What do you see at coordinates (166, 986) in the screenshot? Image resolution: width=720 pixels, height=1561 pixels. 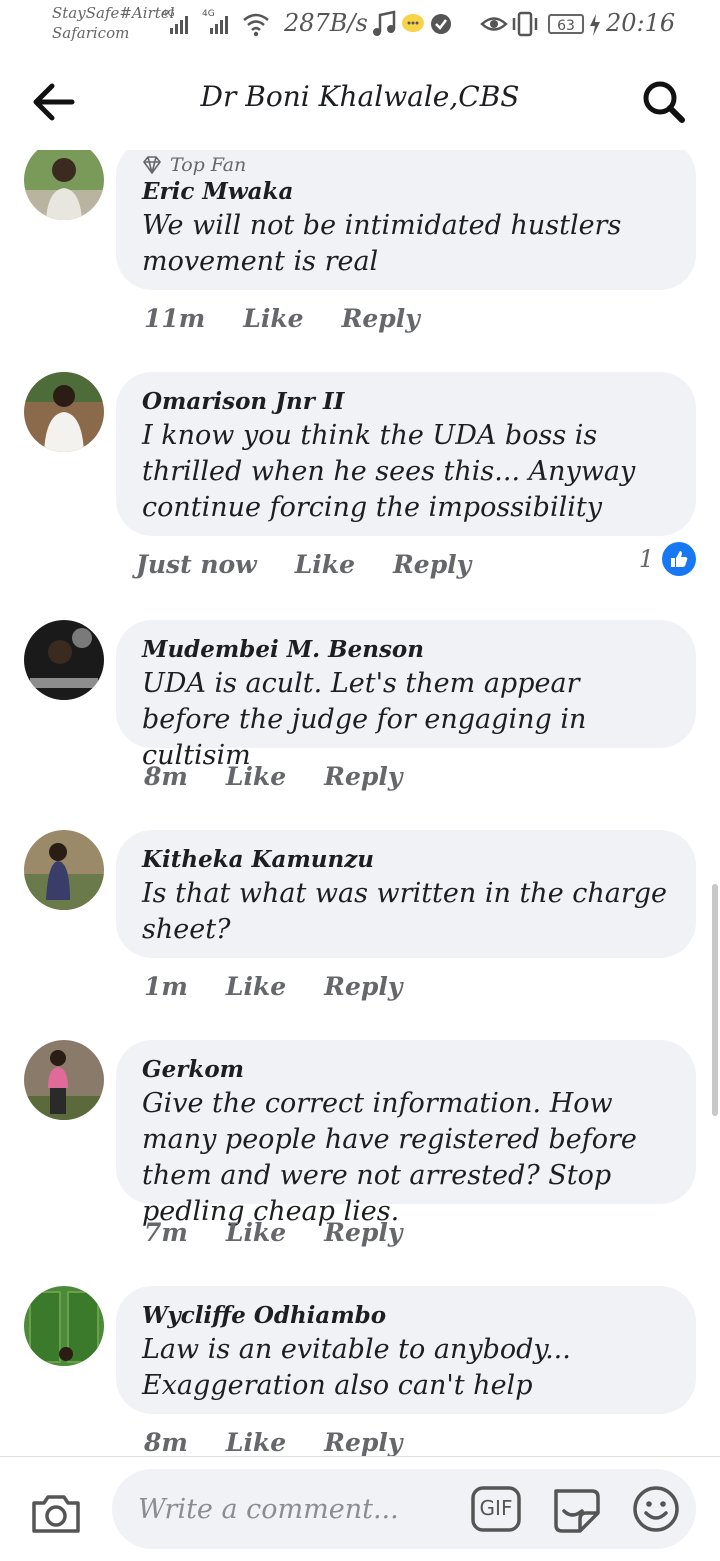 I see `comment-time: 1m` at bounding box center [166, 986].